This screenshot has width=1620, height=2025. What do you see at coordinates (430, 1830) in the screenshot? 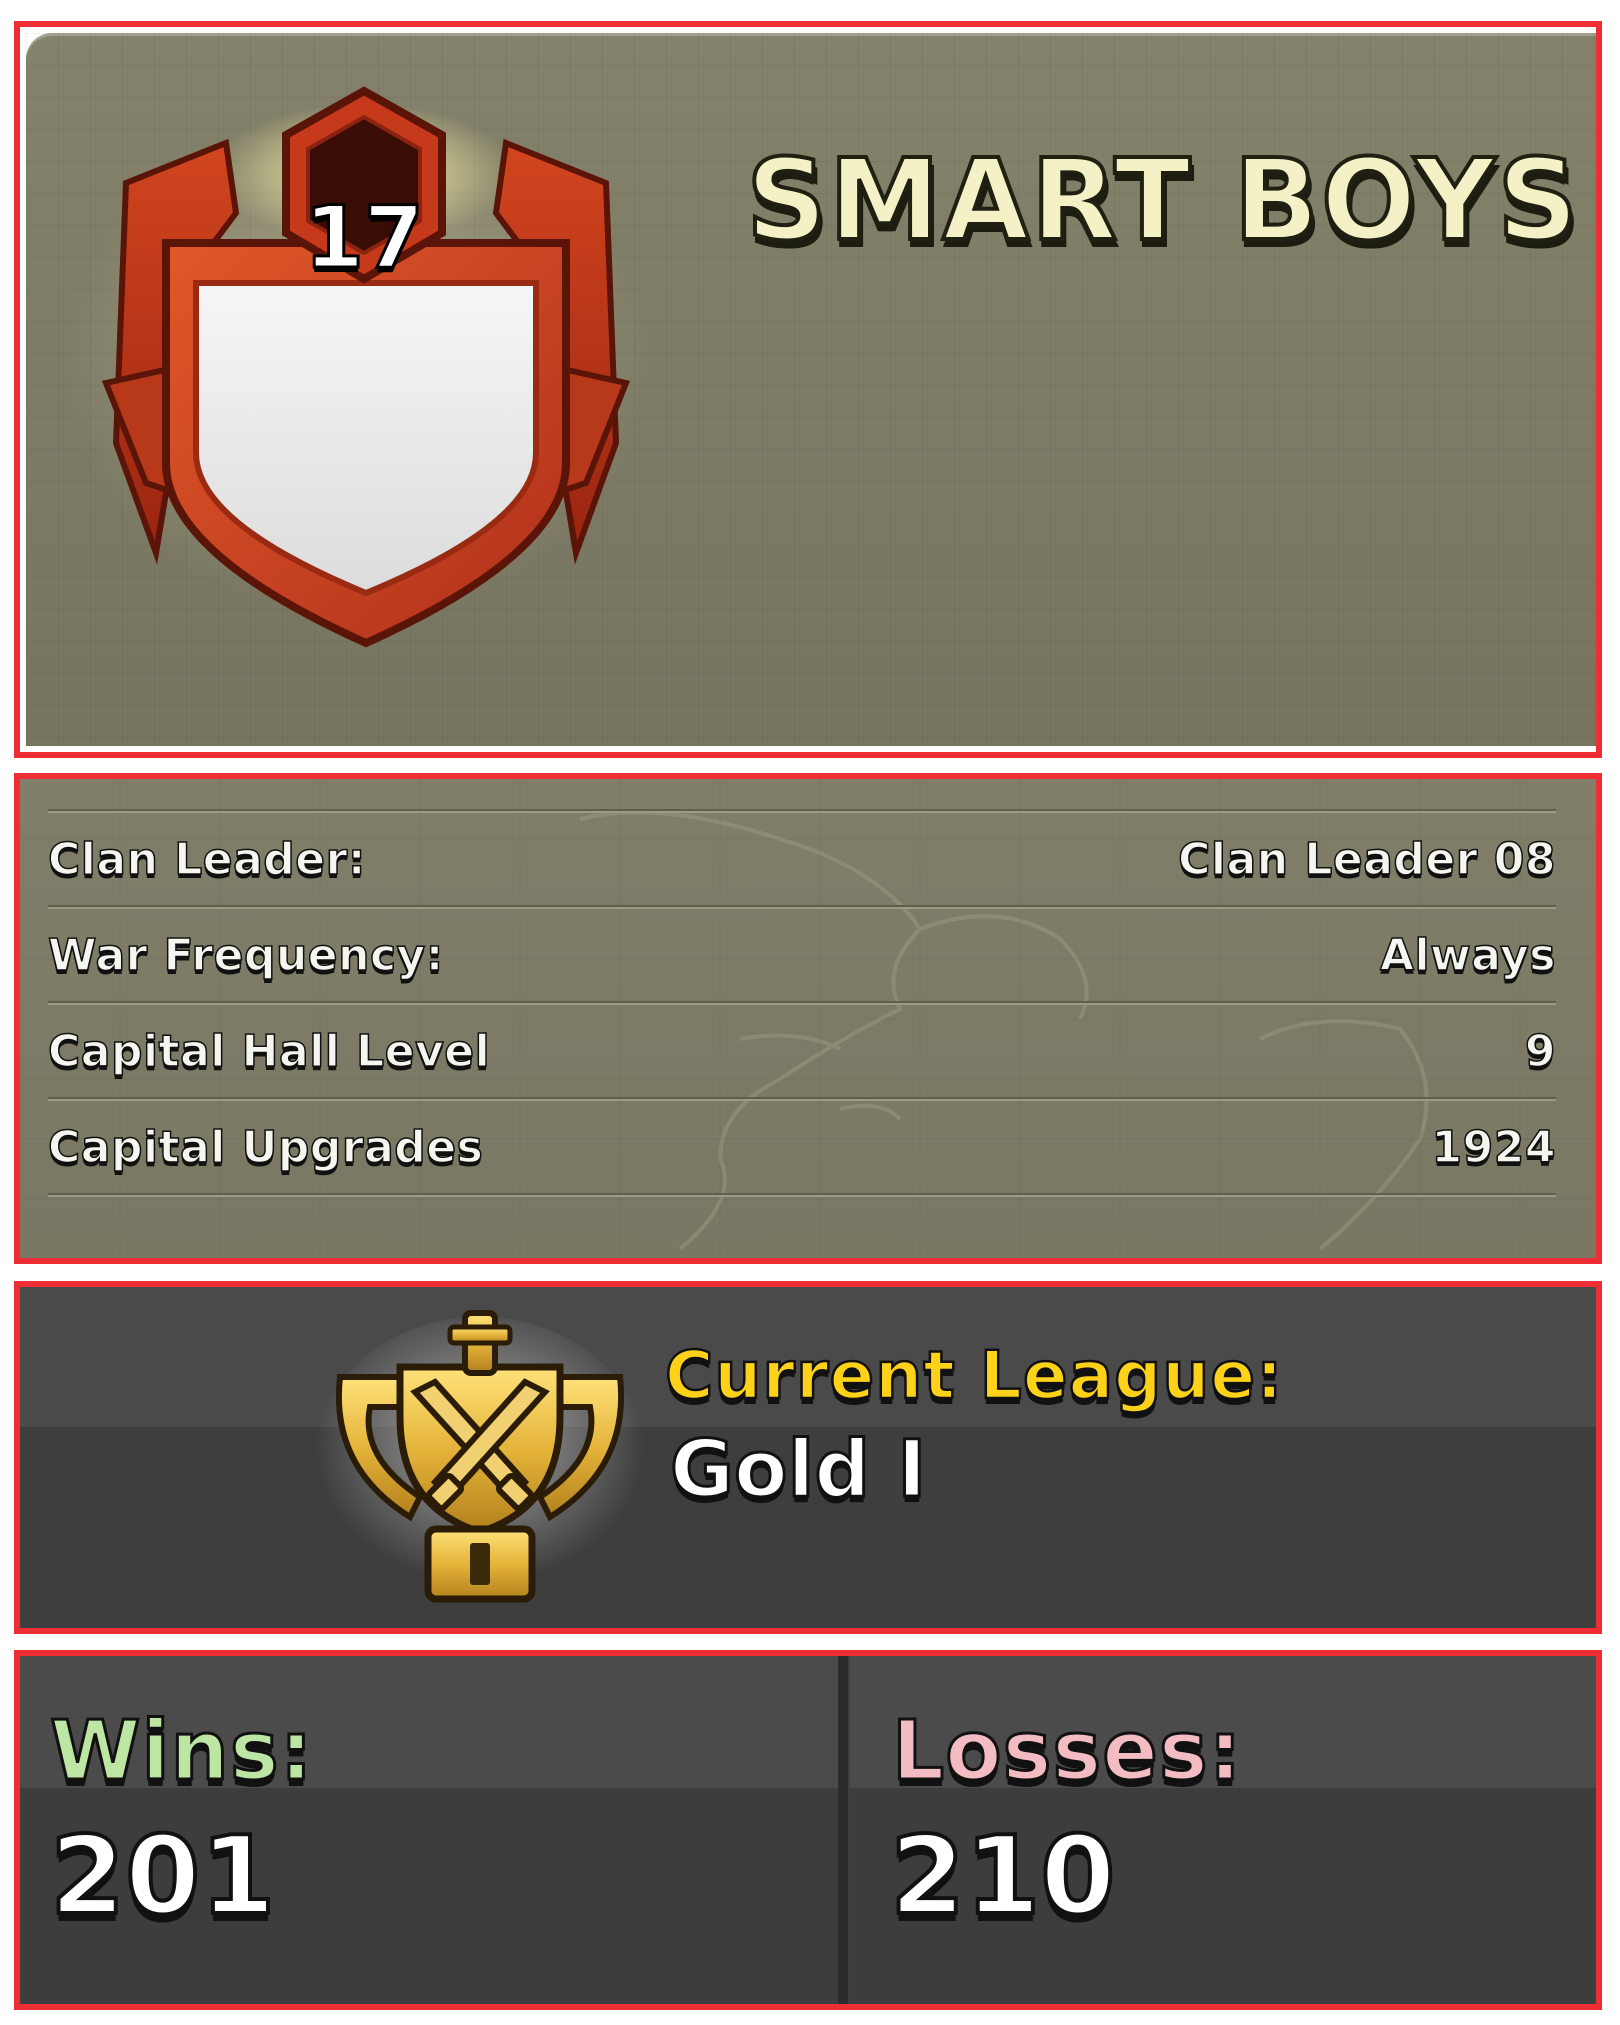
I see `wins-section: Wins: 201` at bounding box center [430, 1830].